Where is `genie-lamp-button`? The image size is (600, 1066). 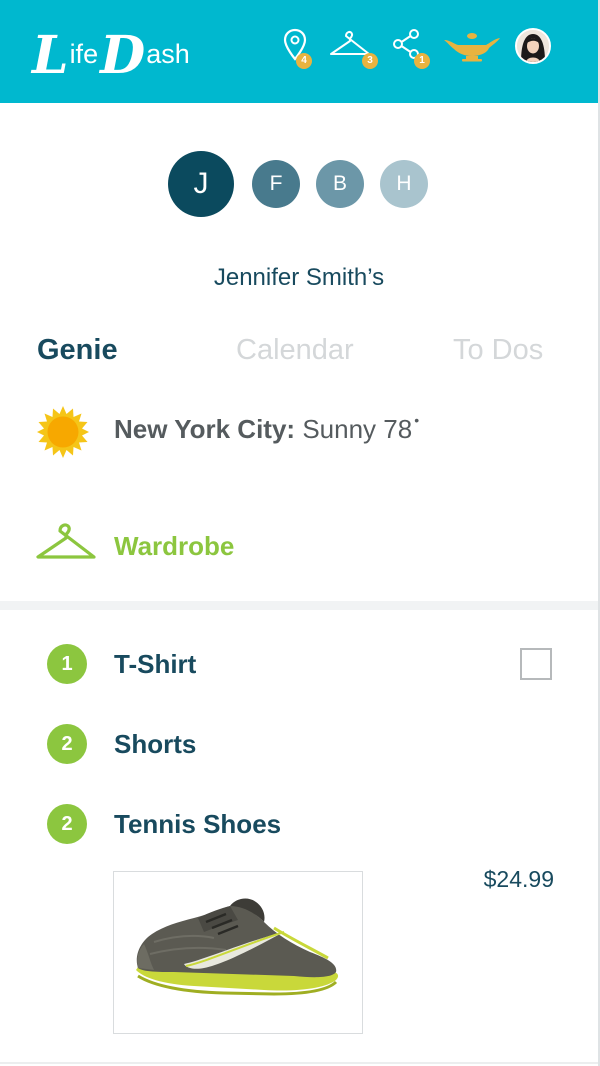 genie-lamp-button is located at coordinates (473, 47).